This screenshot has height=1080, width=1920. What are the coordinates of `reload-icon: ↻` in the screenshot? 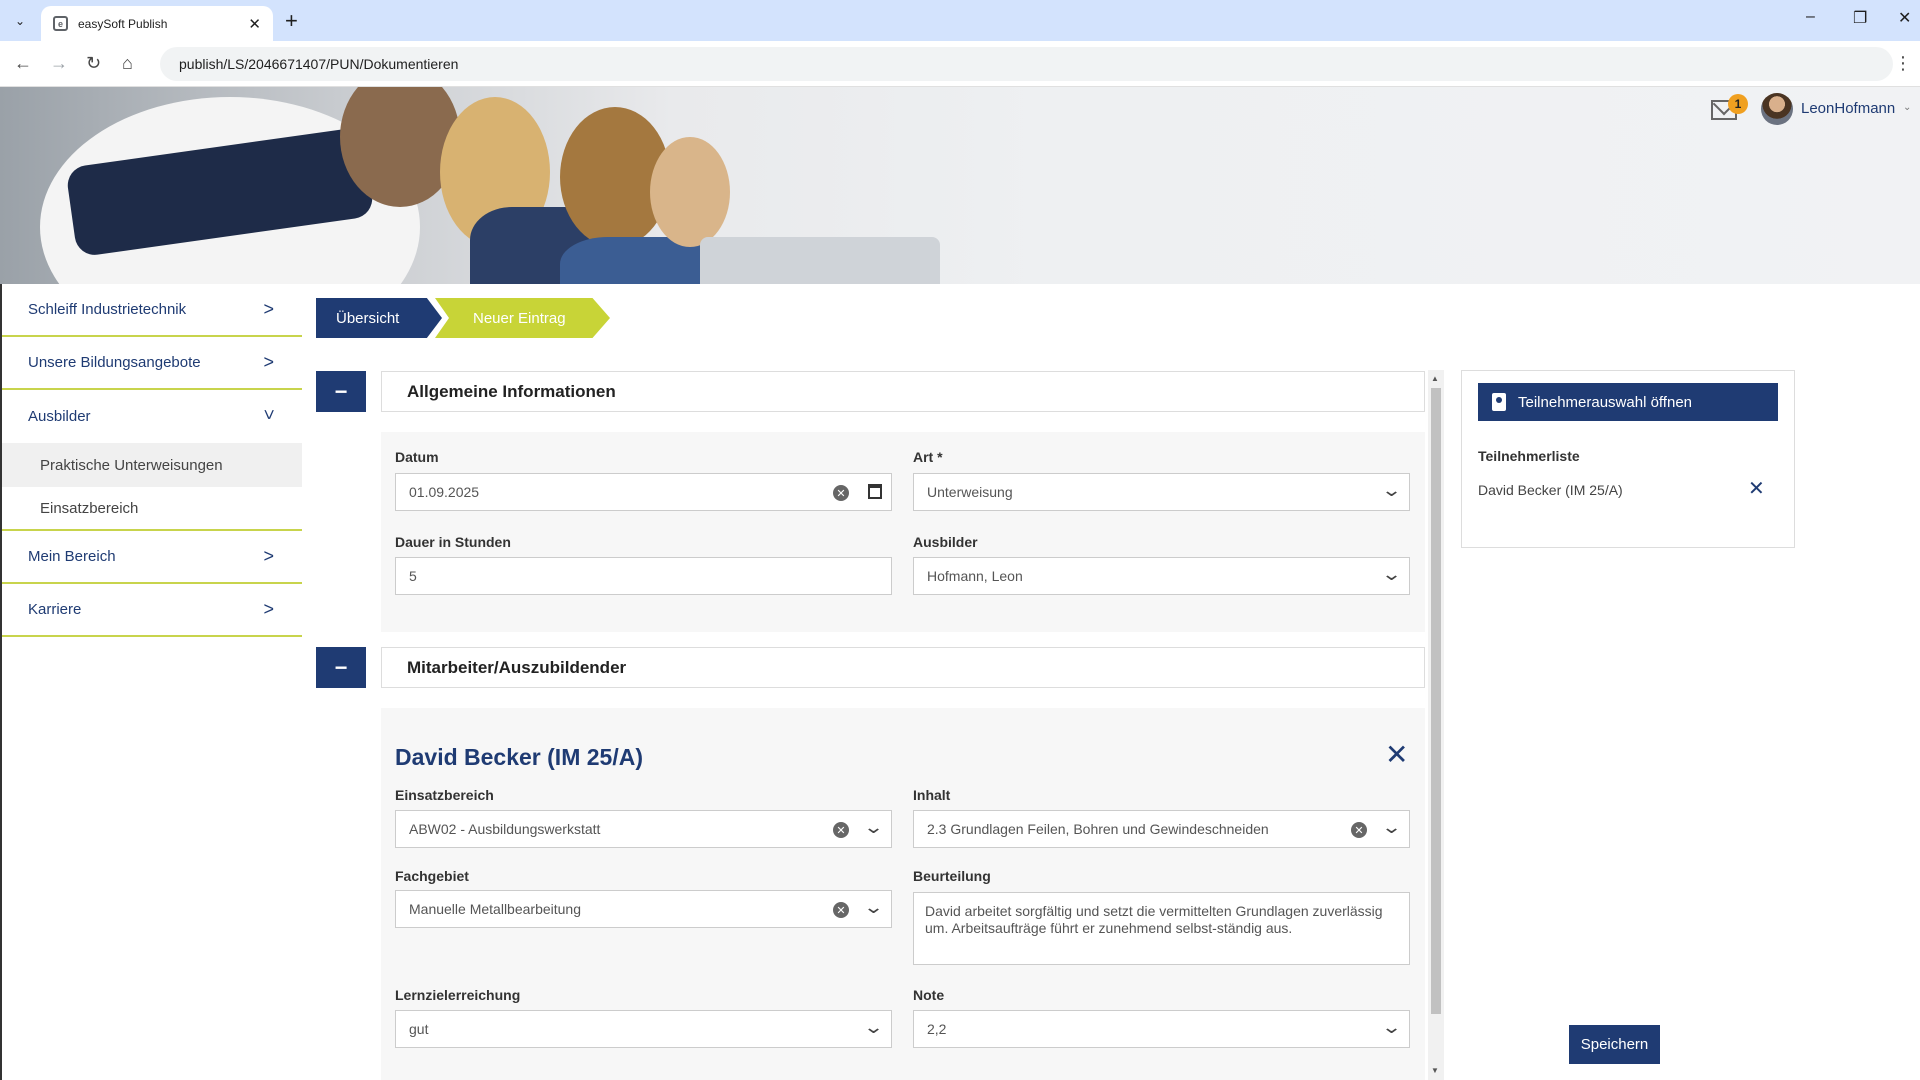 It's located at (93, 63).